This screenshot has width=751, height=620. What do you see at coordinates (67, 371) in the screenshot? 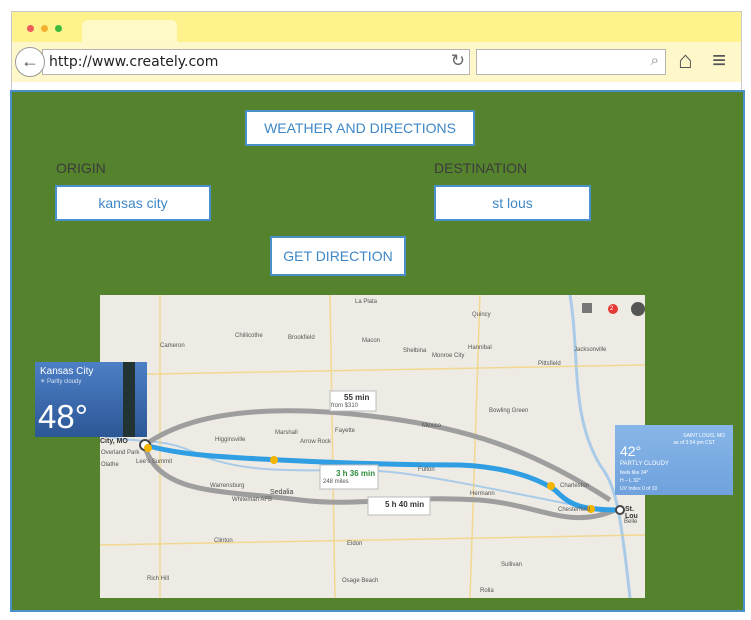
I see `weather-kc-city: Kansas City` at bounding box center [67, 371].